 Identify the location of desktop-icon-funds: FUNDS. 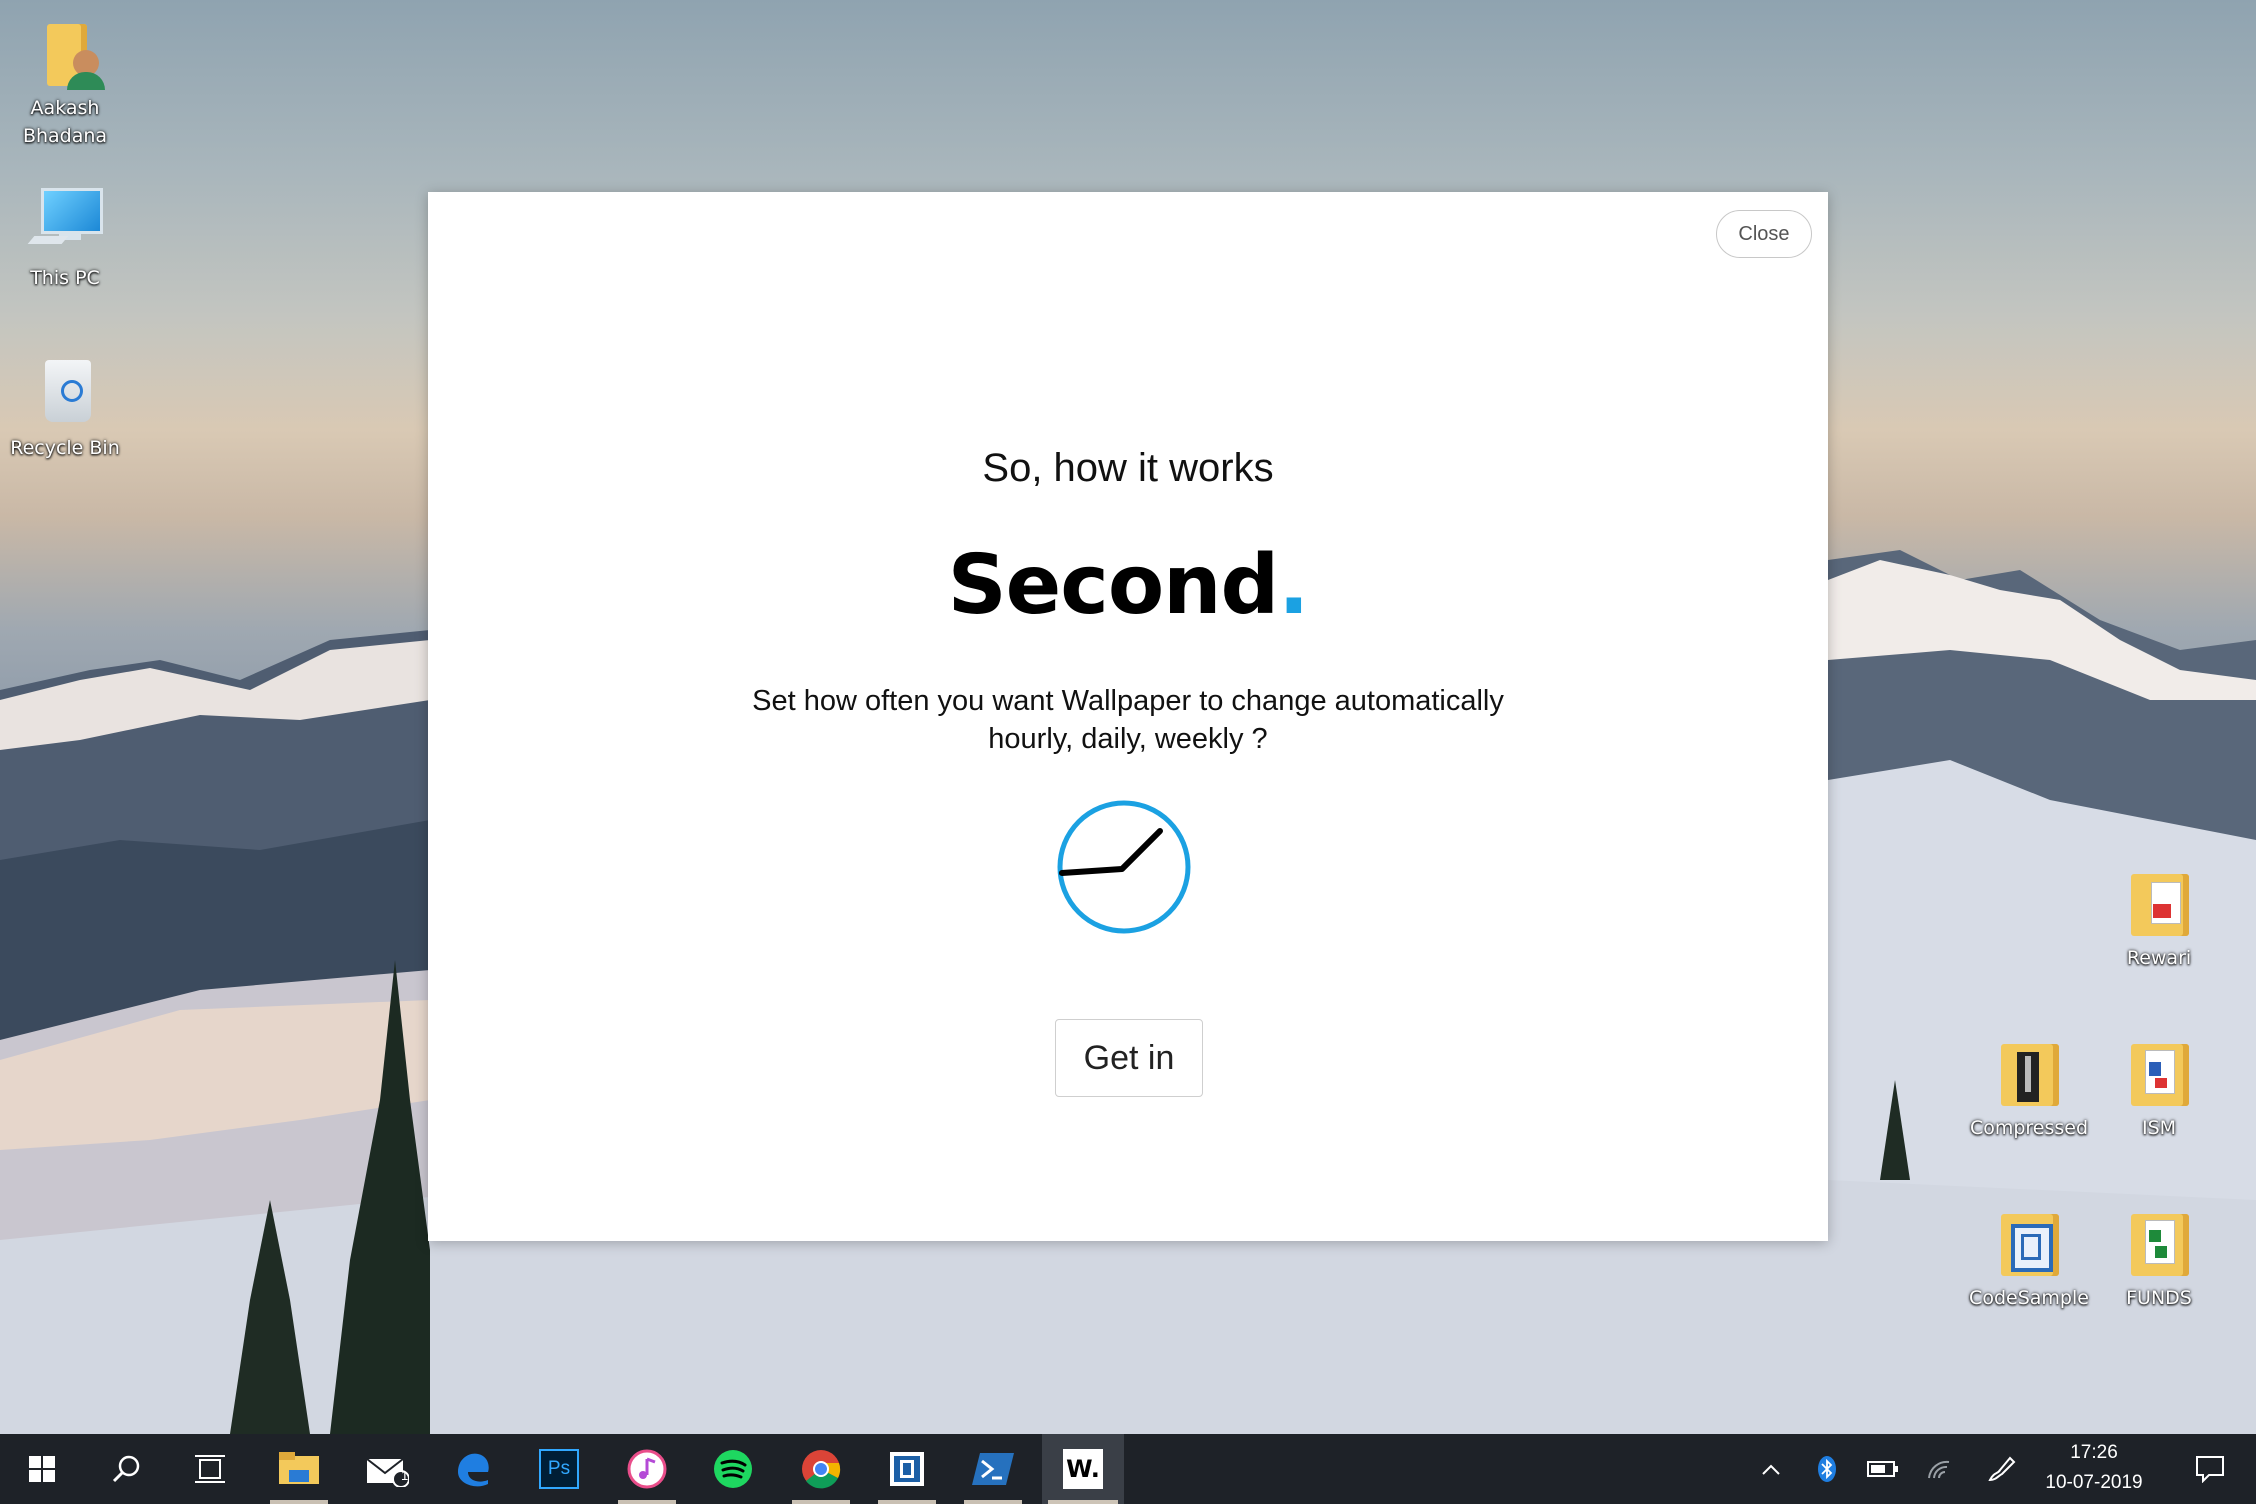
(2159, 1258).